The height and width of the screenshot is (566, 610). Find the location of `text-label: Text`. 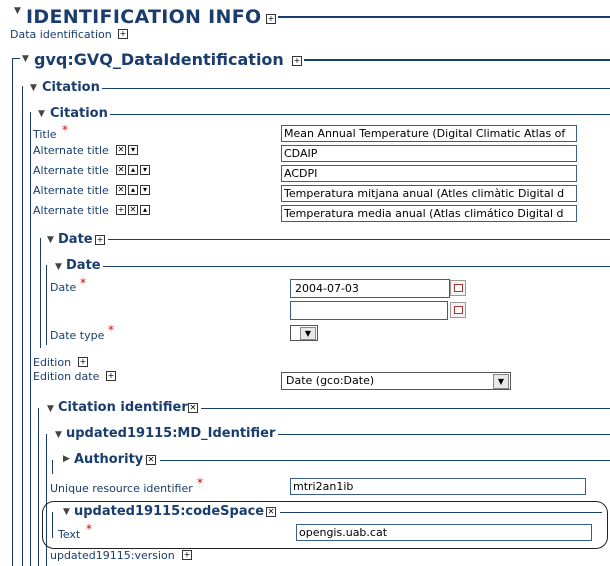

text-label: Text is located at coordinates (69, 534).